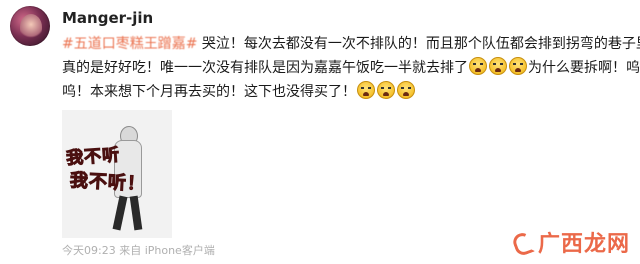 The width and height of the screenshot is (640, 264). I want to click on watermark: 广西龙网, so click(571, 242).